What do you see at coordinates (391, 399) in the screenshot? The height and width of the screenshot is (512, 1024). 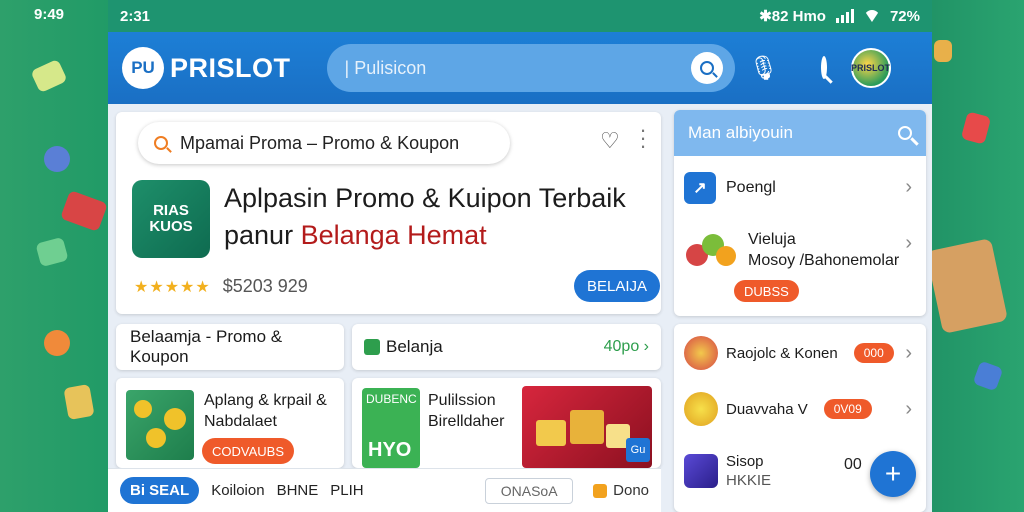 I see `product-image-label: DUBENC` at bounding box center [391, 399].